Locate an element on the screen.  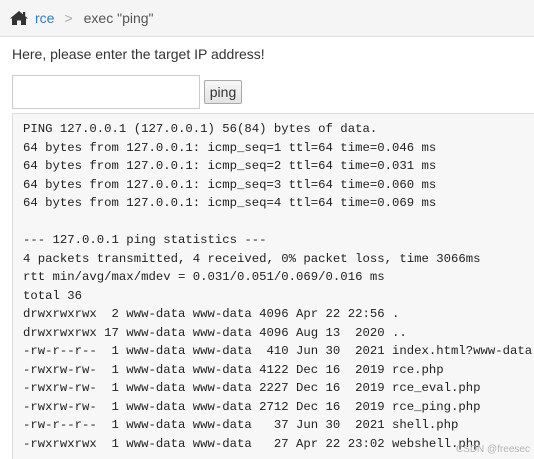
home-icon is located at coordinates (19, 18).